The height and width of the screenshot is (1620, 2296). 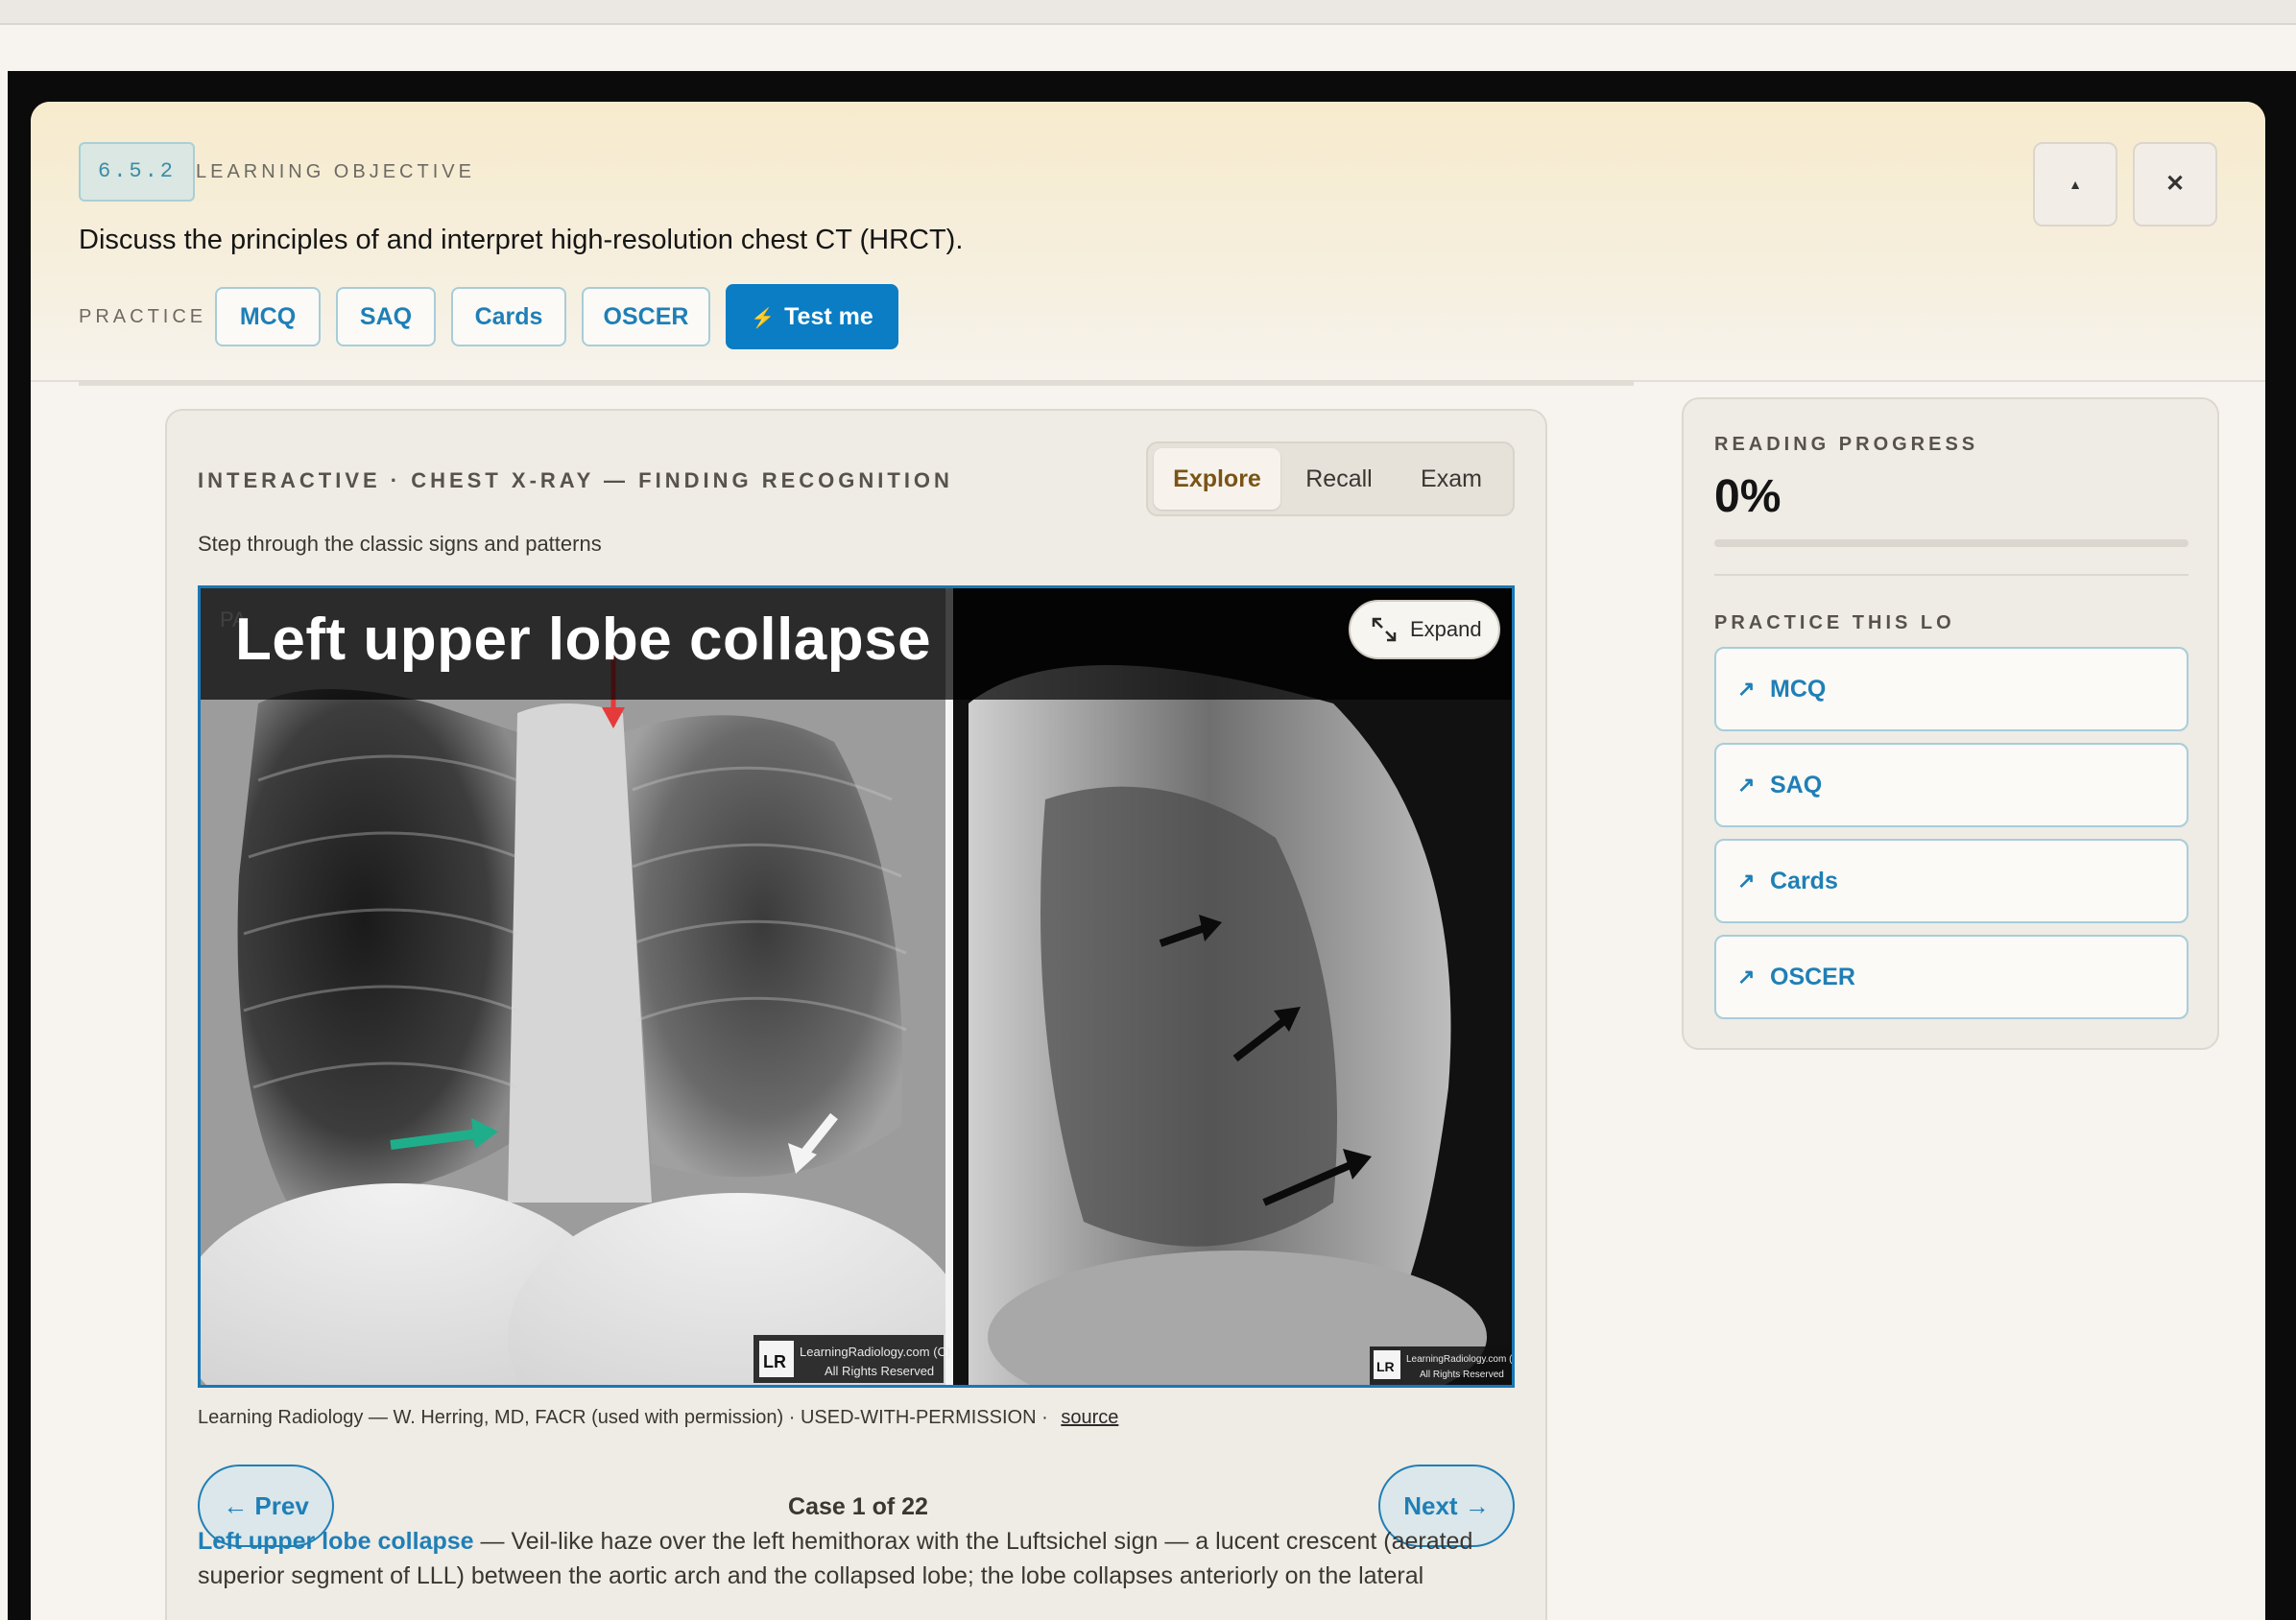 What do you see at coordinates (336, 1541) in the screenshot?
I see `case-description-link: Left upper lobe collapse` at bounding box center [336, 1541].